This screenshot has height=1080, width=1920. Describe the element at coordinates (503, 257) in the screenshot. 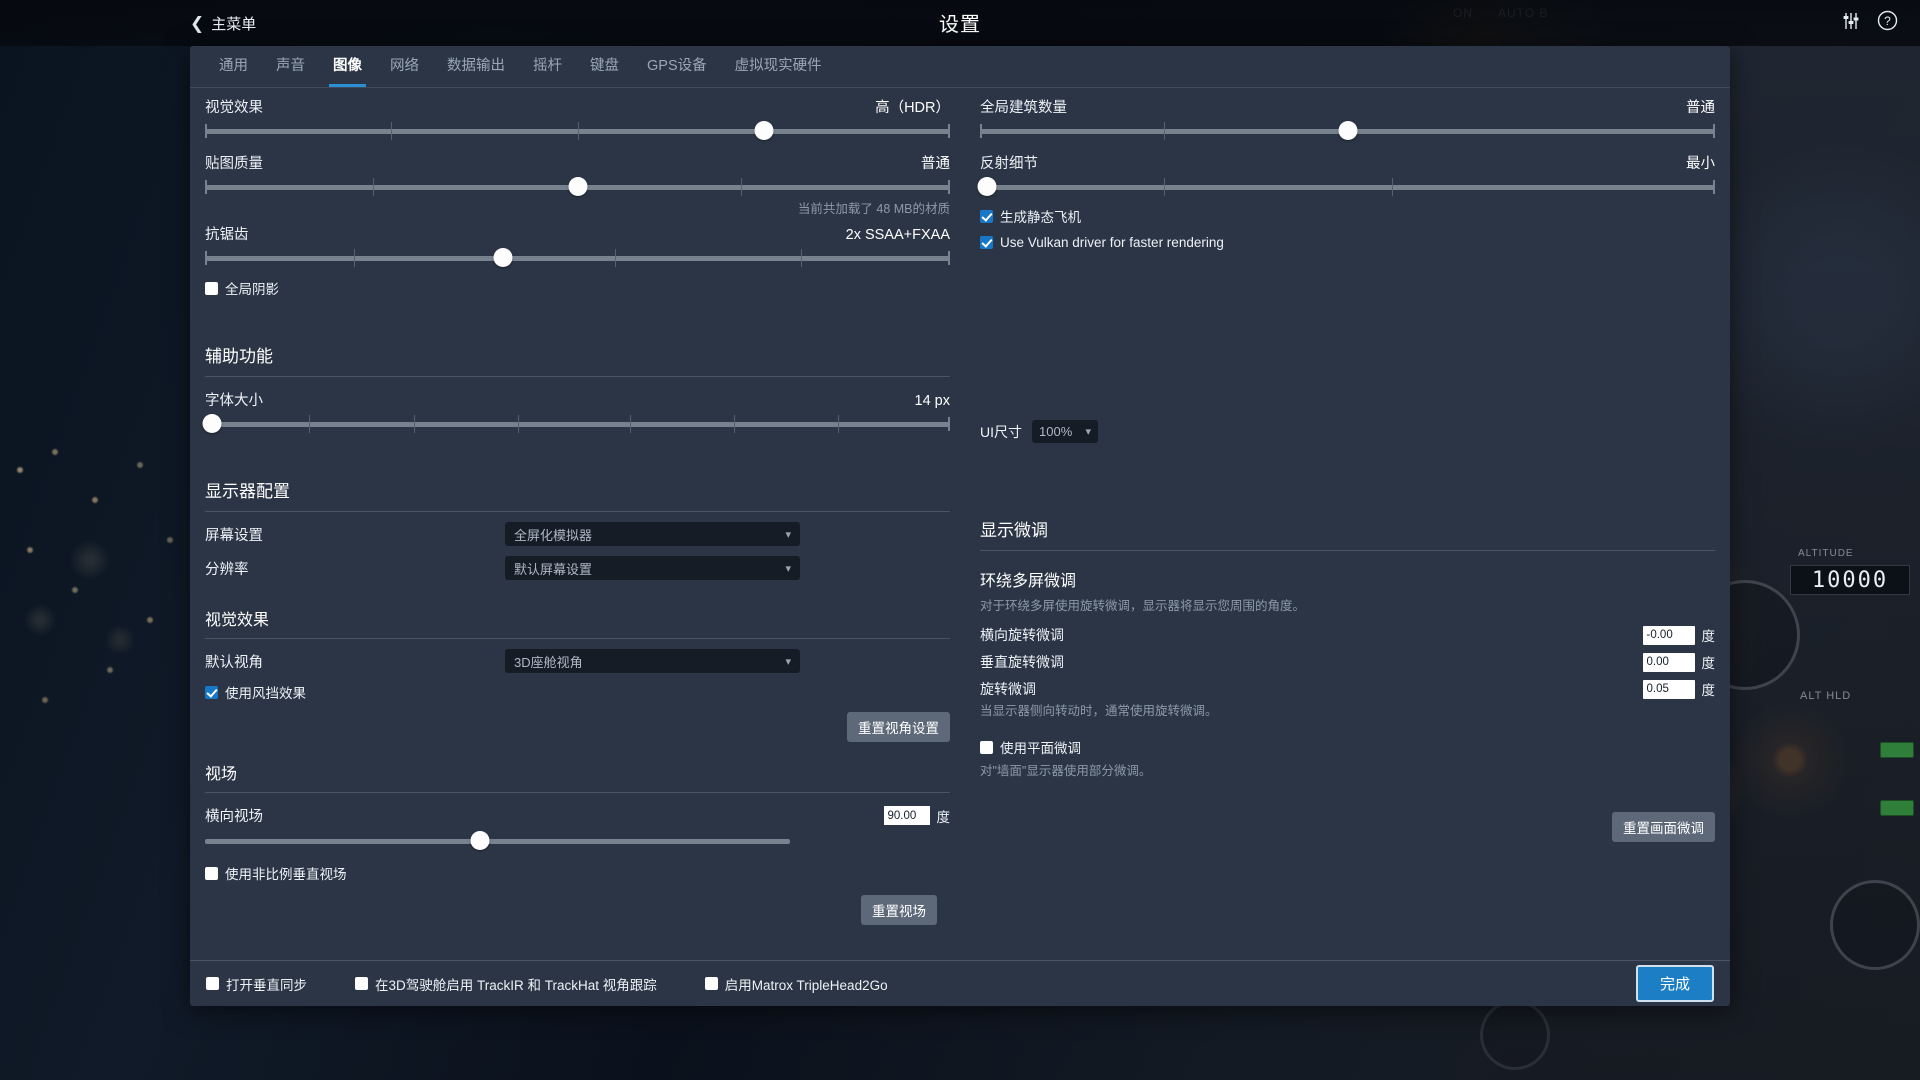

I see `anti-aliasing-slider-knob` at that location.